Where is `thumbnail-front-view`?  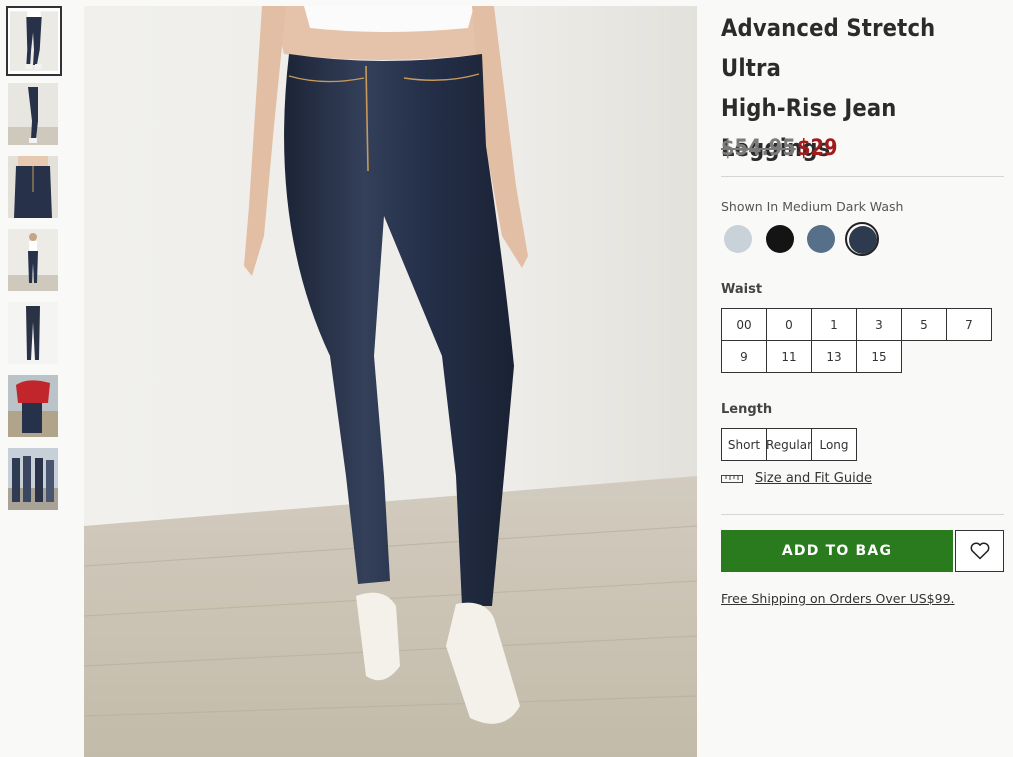 thumbnail-front-view is located at coordinates (34, 41).